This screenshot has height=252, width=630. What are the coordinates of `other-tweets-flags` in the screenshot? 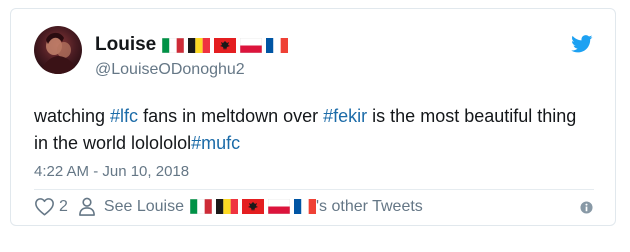 It's located at (254, 206).